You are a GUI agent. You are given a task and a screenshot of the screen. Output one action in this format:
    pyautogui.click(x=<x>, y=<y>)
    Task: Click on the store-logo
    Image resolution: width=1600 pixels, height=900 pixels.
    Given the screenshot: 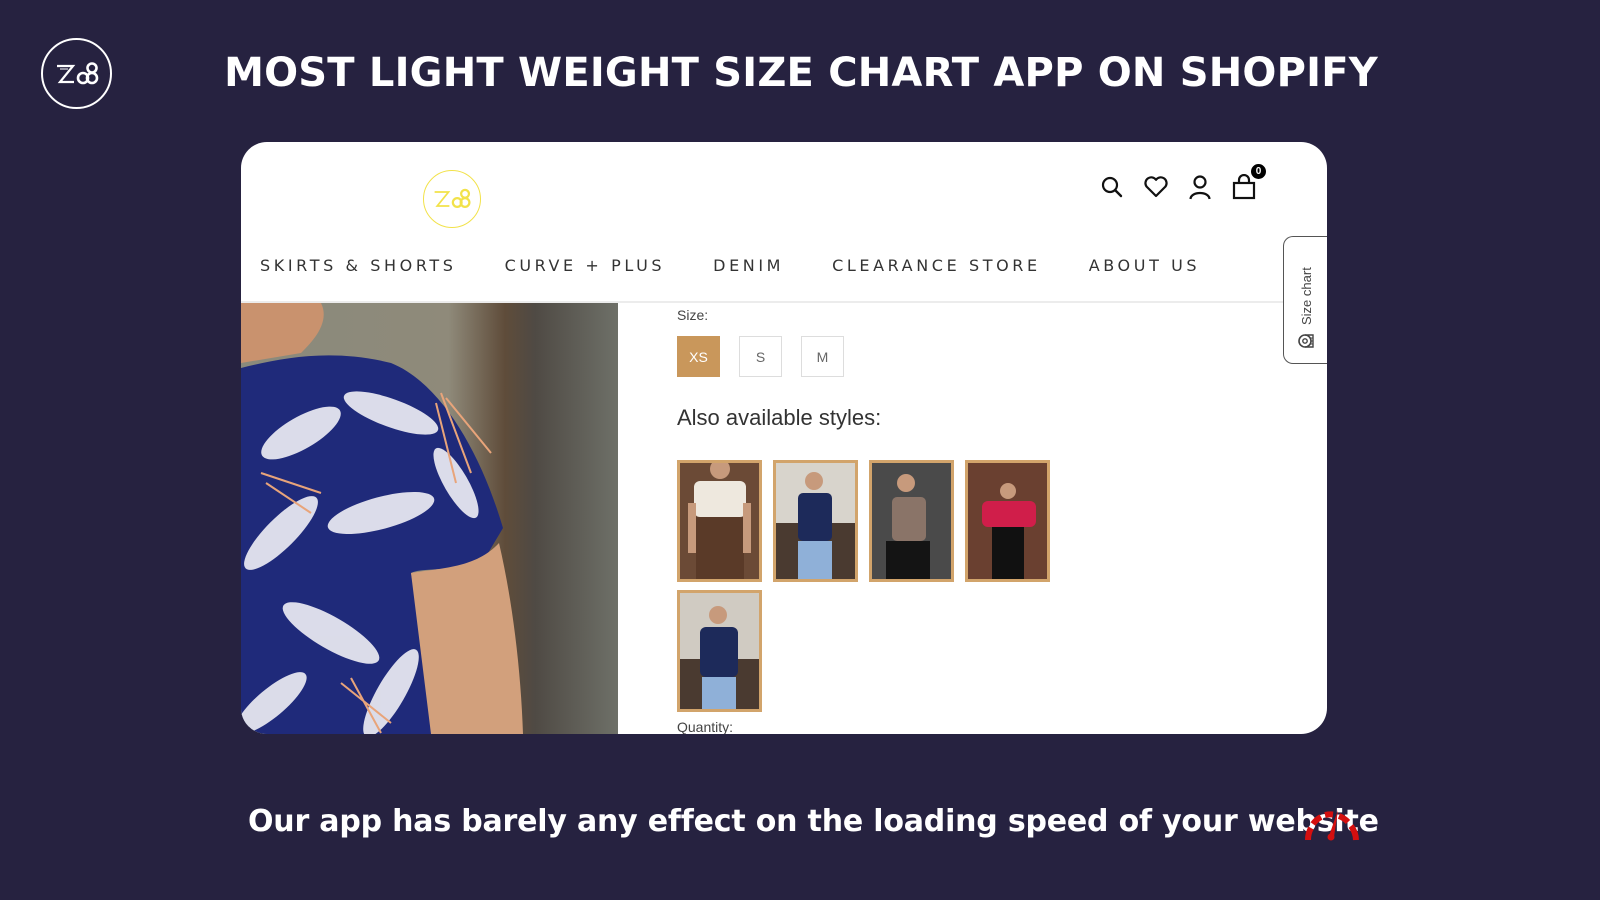 What is the action you would take?
    pyautogui.click(x=452, y=199)
    